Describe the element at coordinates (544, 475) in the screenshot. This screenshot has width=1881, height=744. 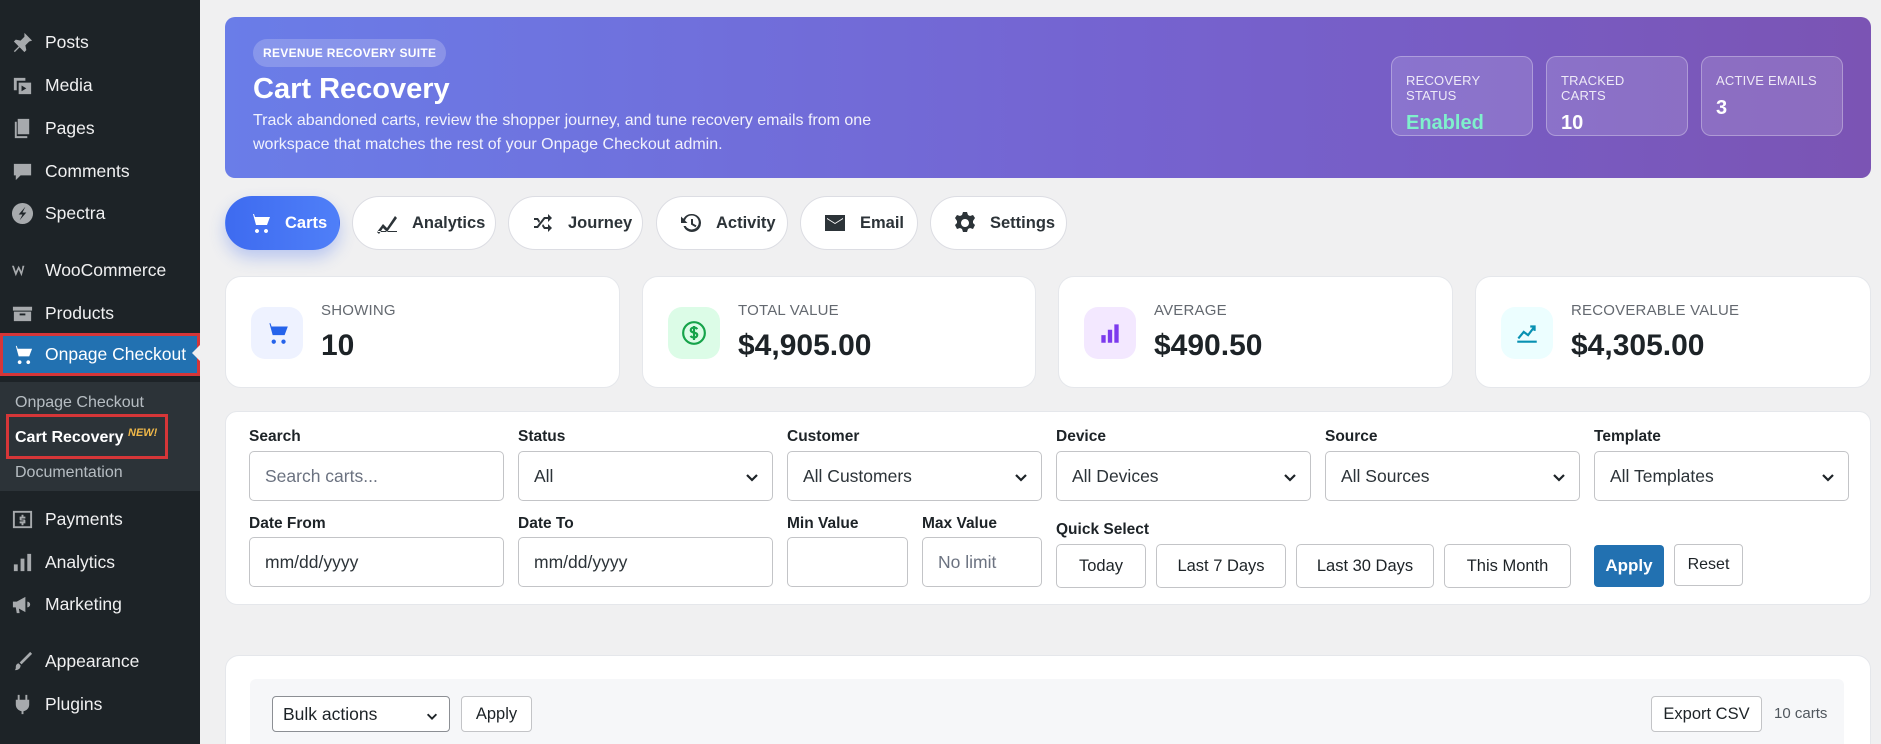
I see `status-select-value: All` at that location.